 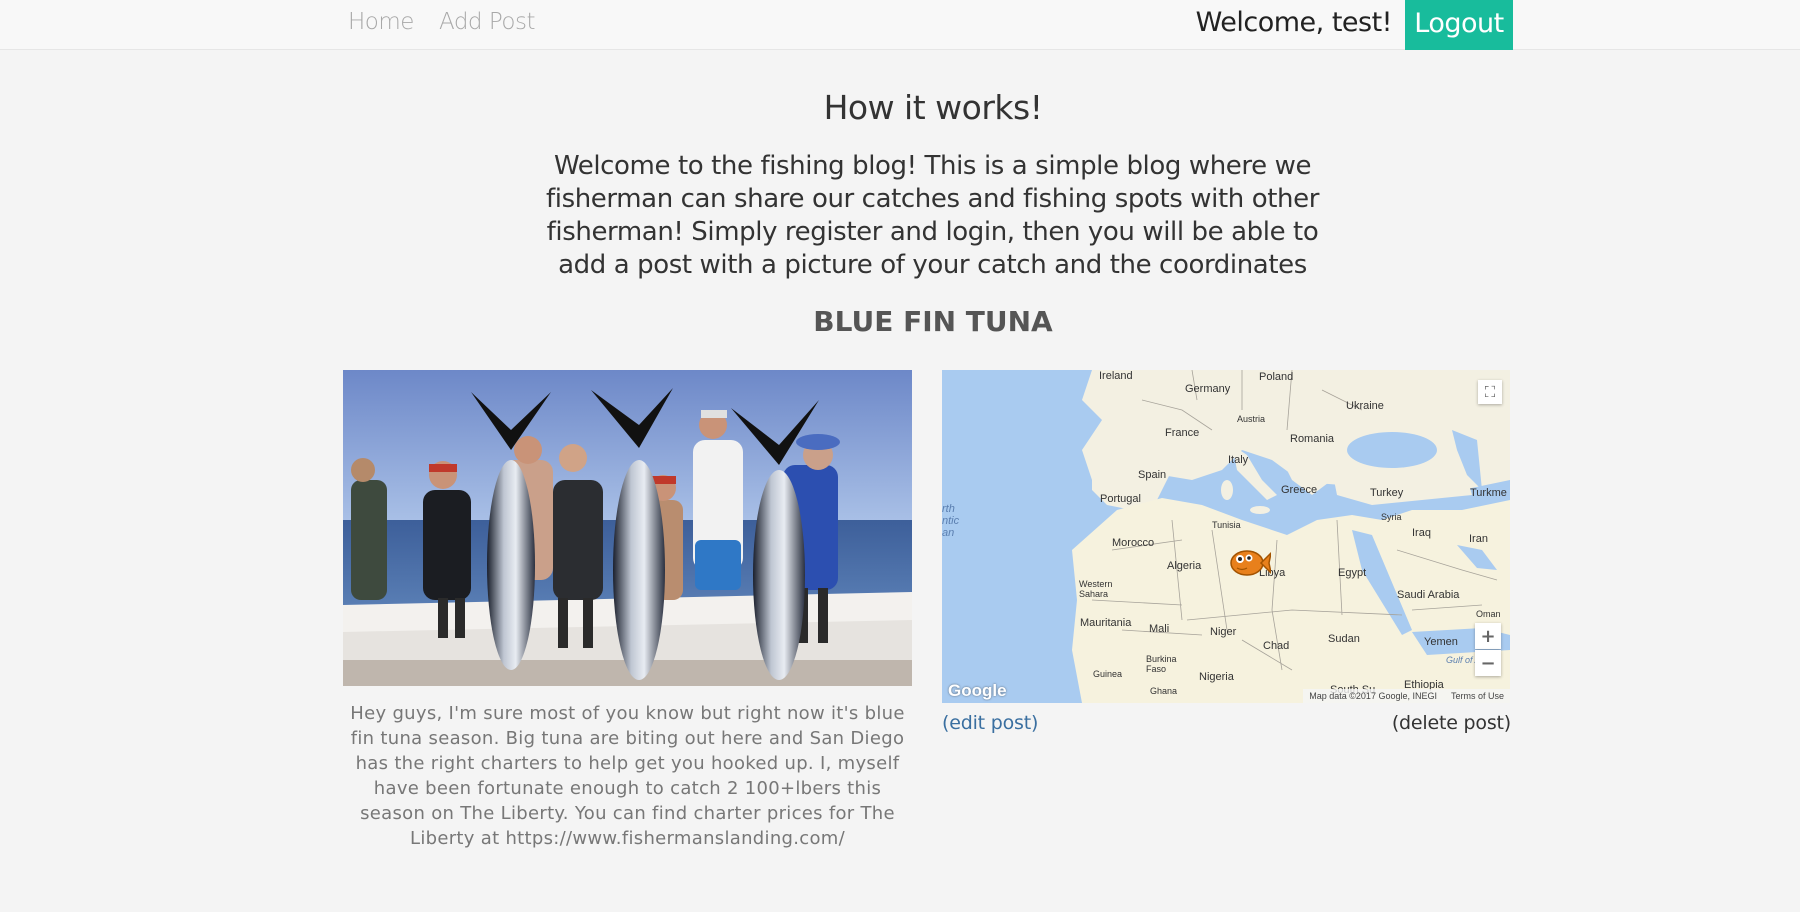 What do you see at coordinates (1182, 433) in the screenshot?
I see `map-label-france: France` at bounding box center [1182, 433].